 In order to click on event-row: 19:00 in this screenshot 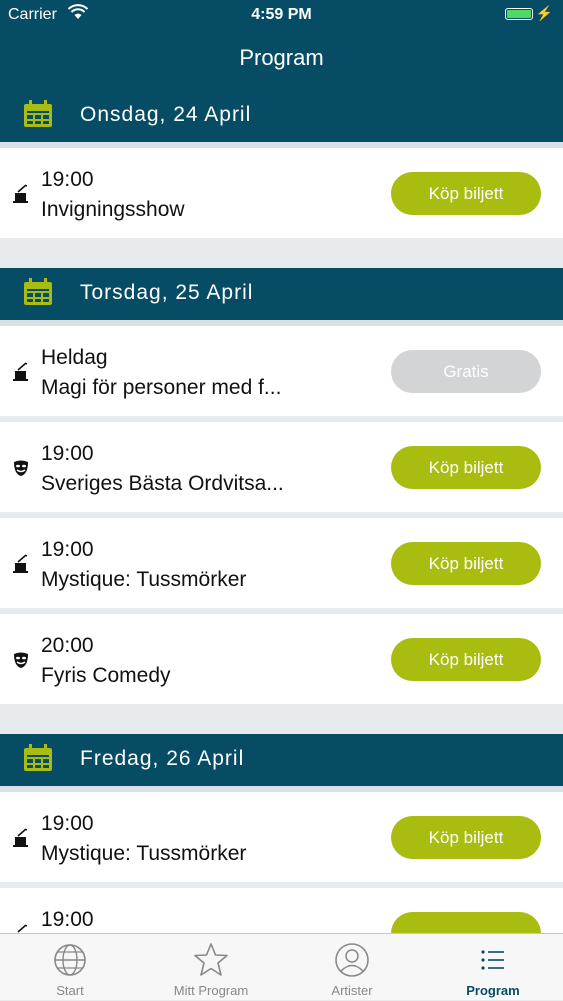, I will do `click(281, 910)`.